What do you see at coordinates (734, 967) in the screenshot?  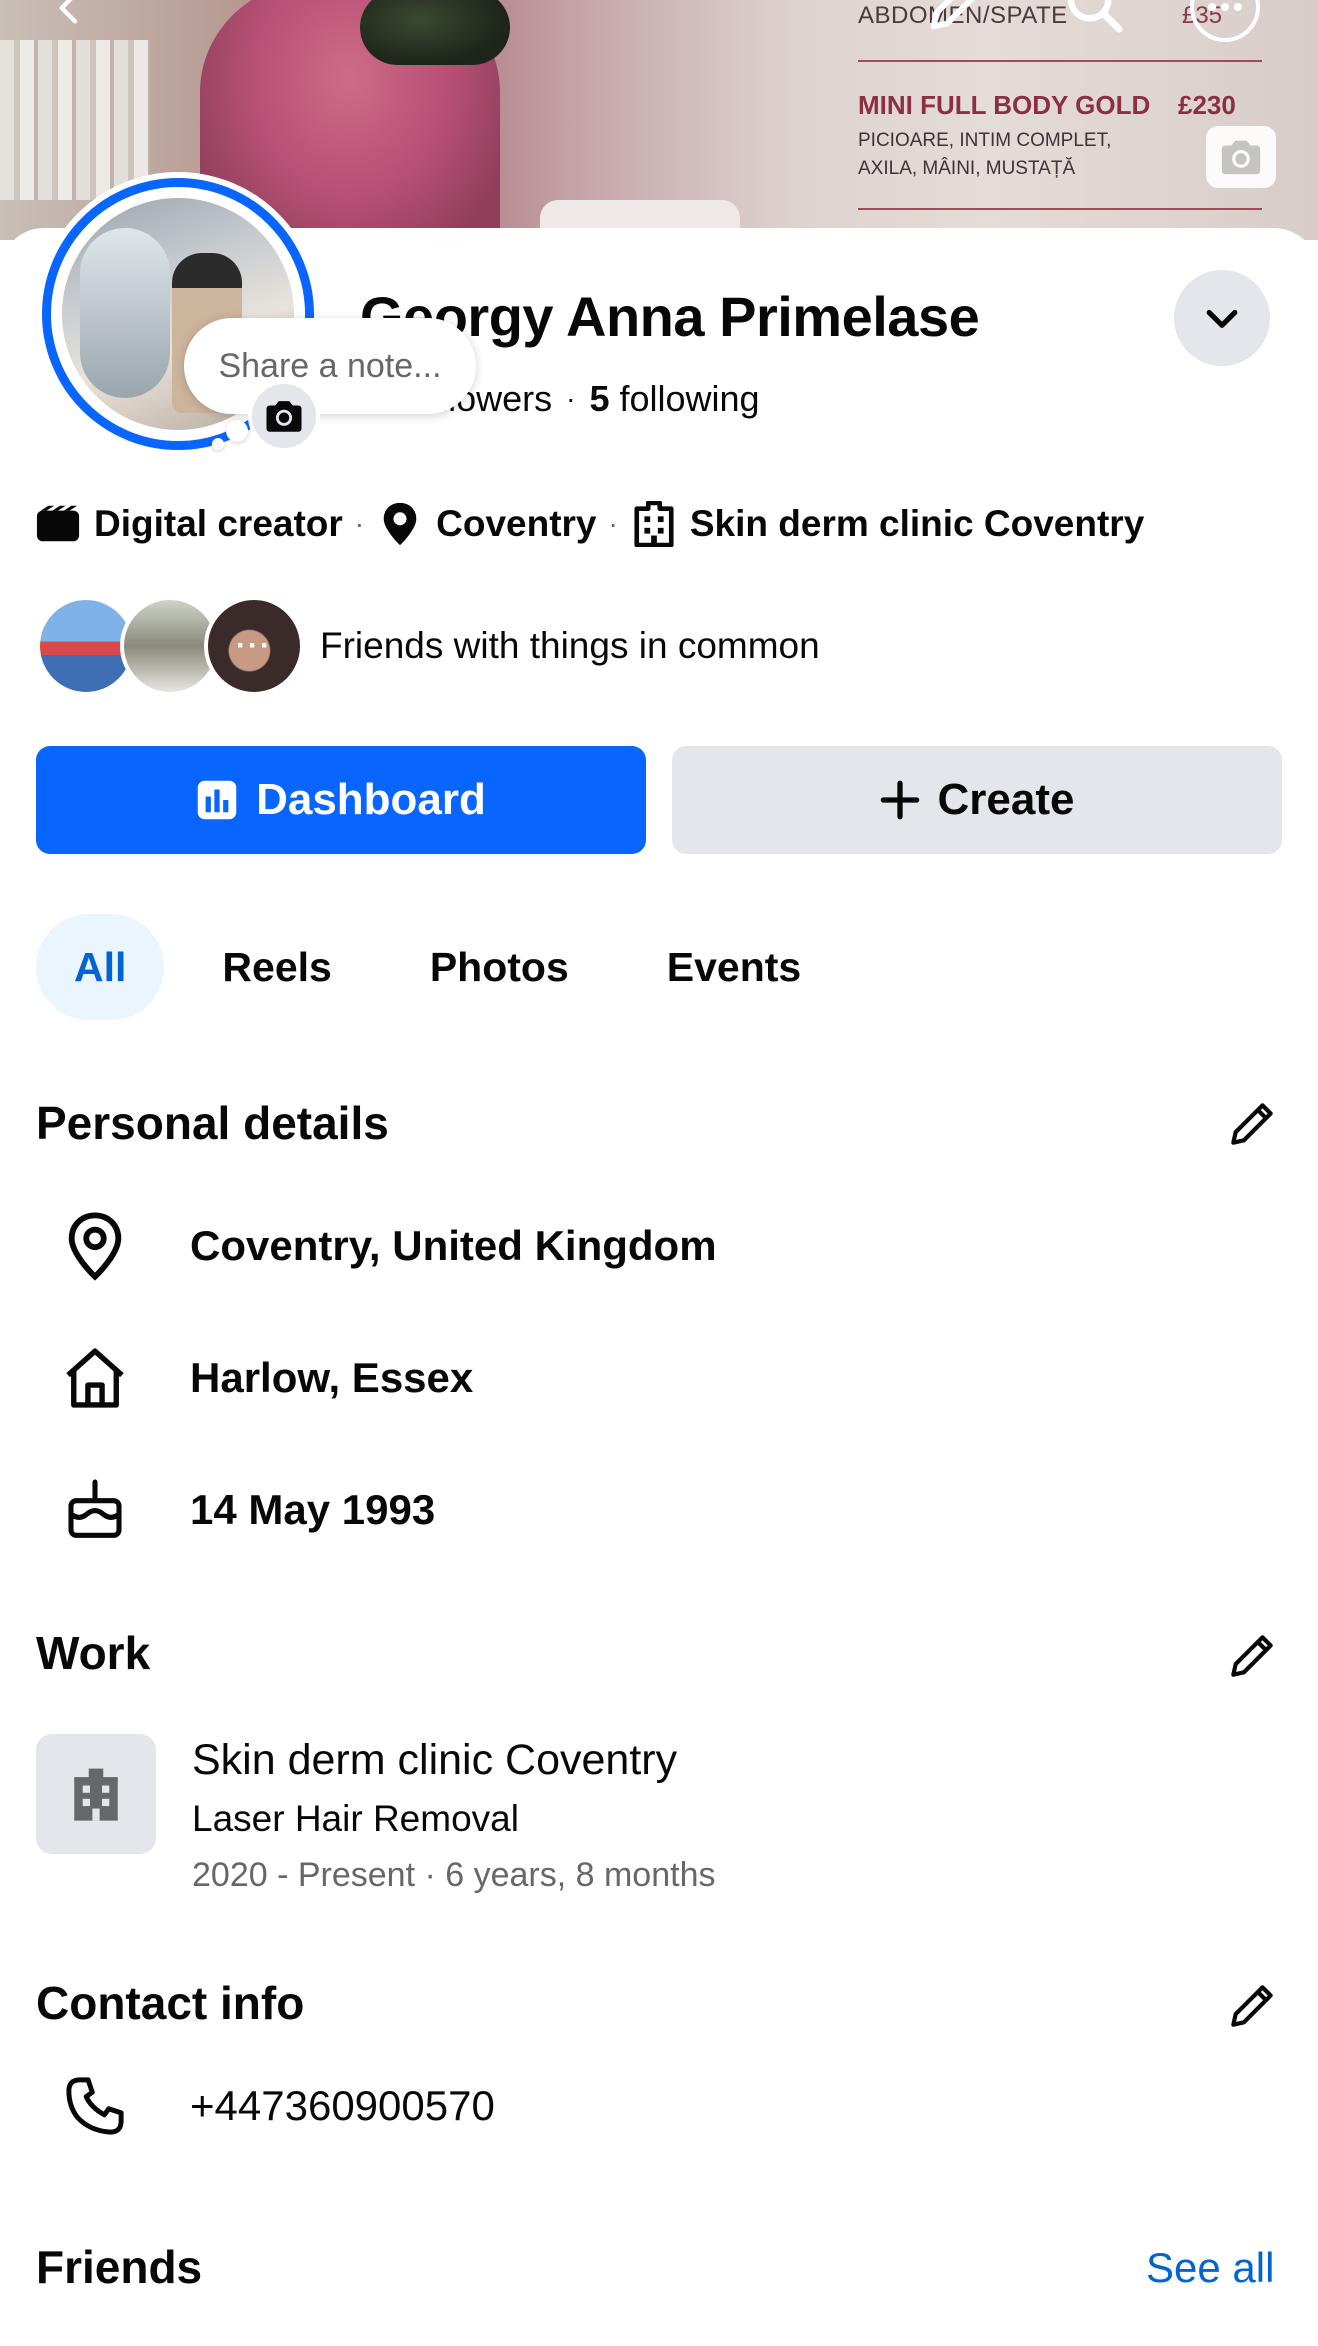 I see `tab-events: Events` at bounding box center [734, 967].